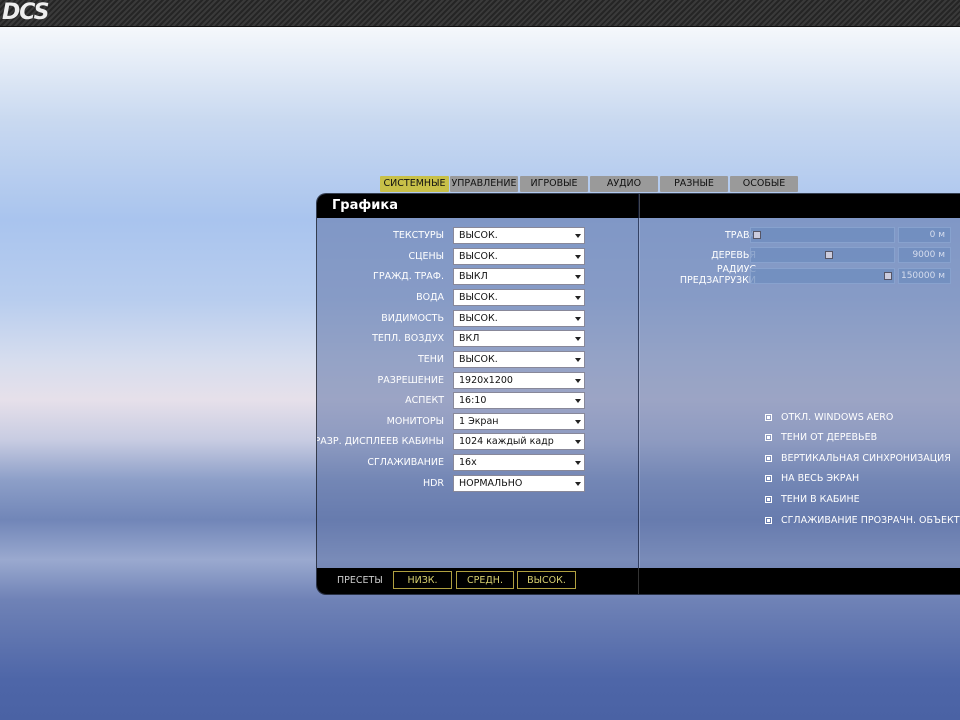 This screenshot has height=720, width=960. Describe the element at coordinates (822, 235) in the screenshot. I see `grass-slider` at that location.